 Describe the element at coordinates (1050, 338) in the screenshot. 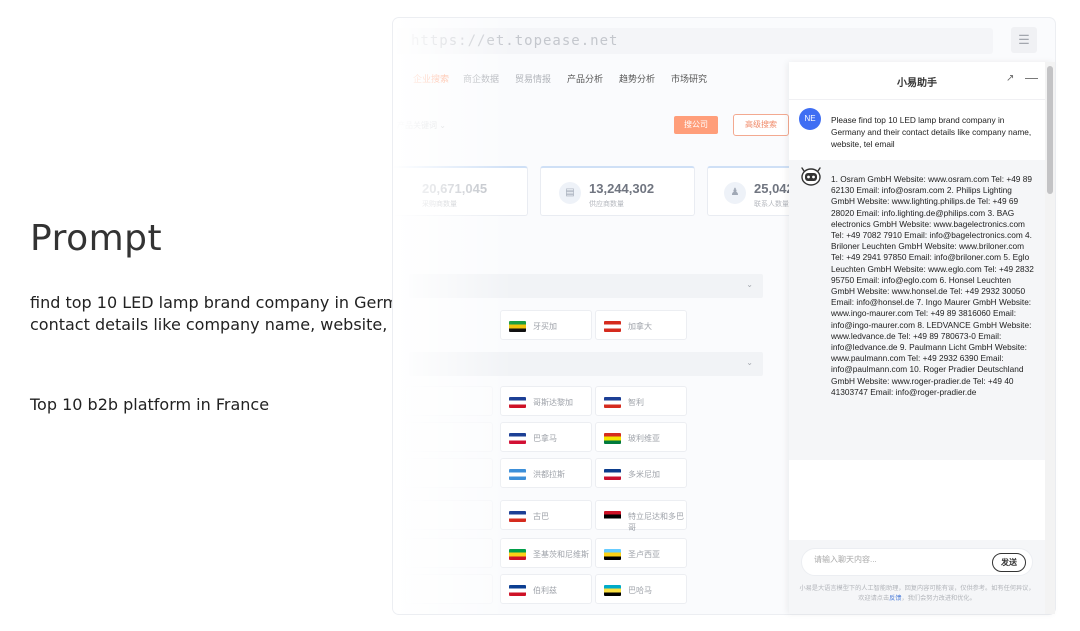

I see `scrollbar` at that location.